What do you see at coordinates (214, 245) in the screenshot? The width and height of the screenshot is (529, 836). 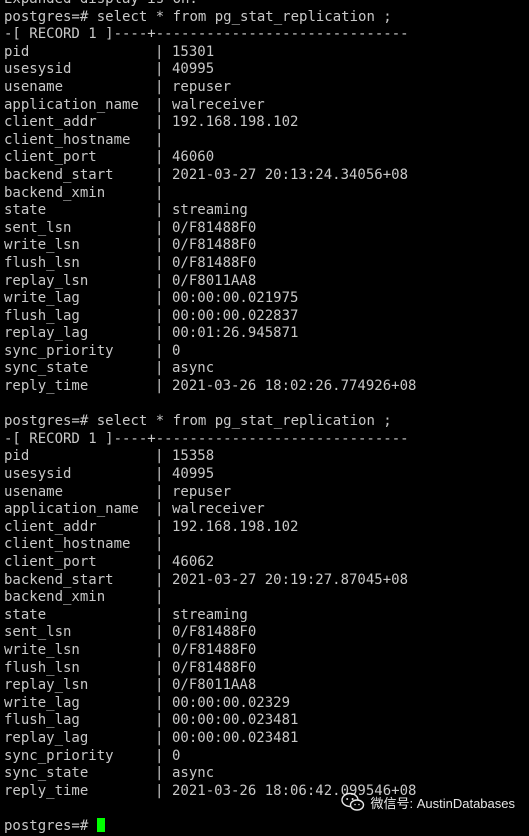 I see `field-value: 0/F81488F0` at bounding box center [214, 245].